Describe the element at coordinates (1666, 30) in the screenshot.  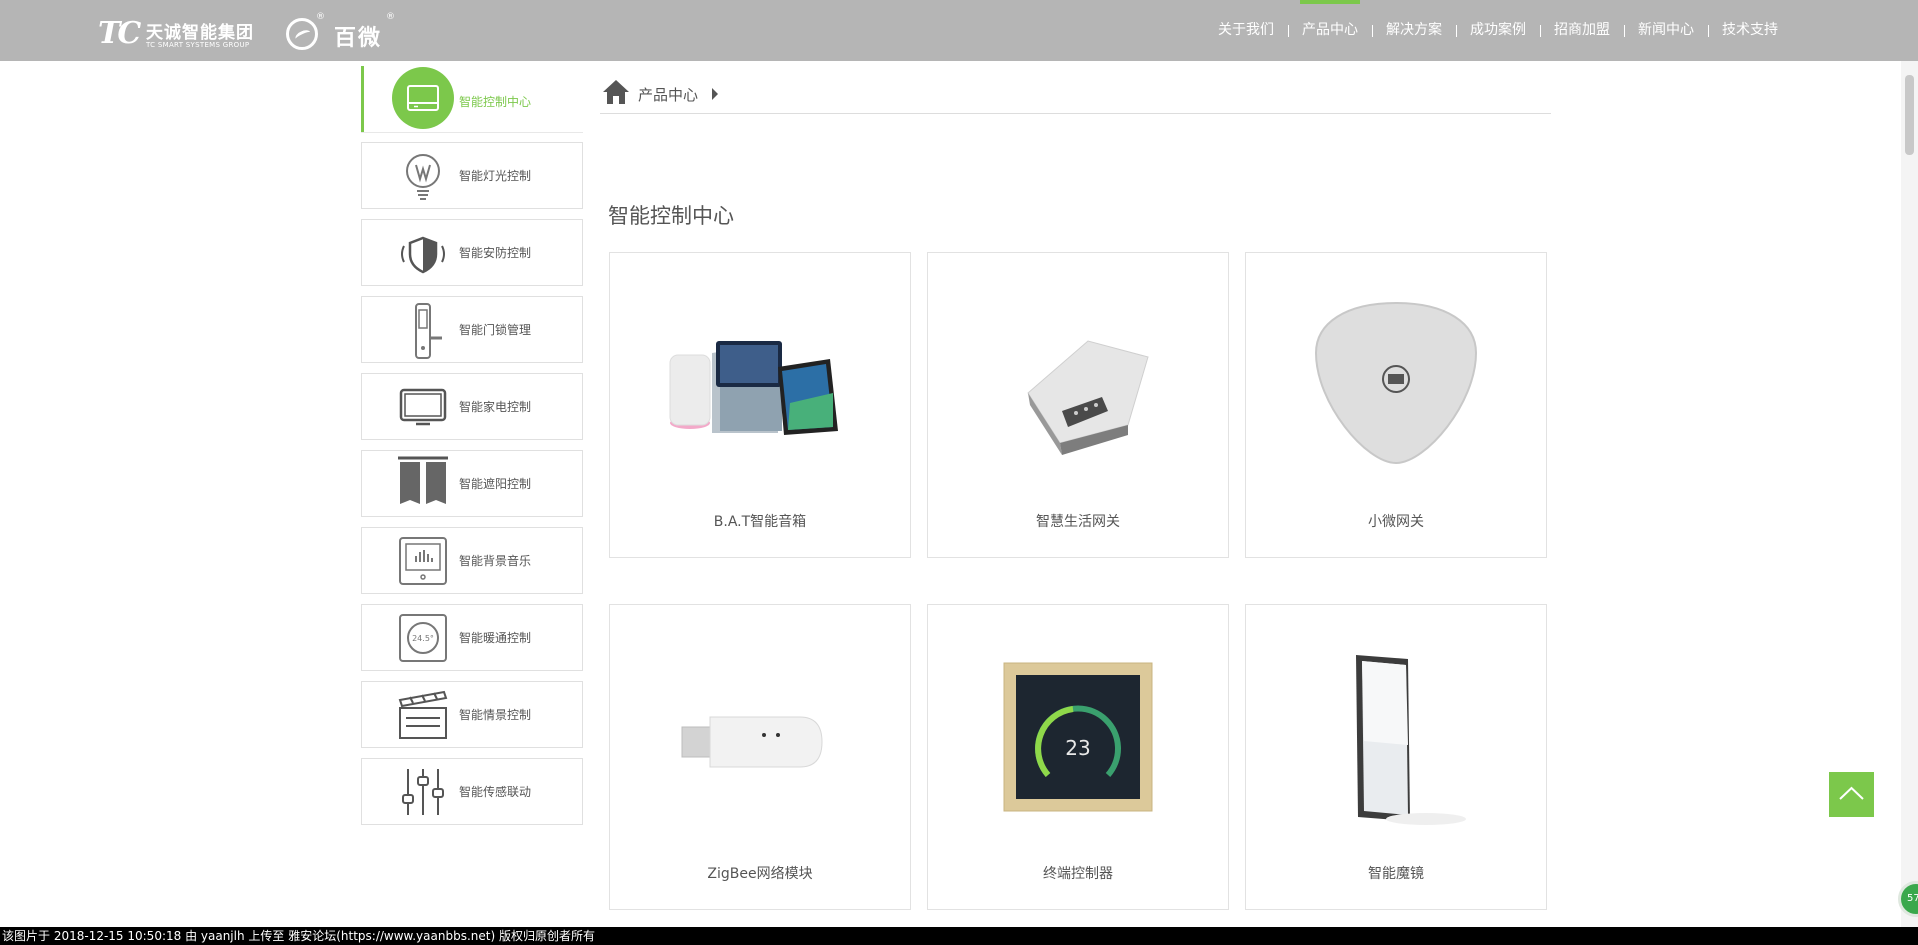
I see `nav-item-news: 新闻中心` at that location.